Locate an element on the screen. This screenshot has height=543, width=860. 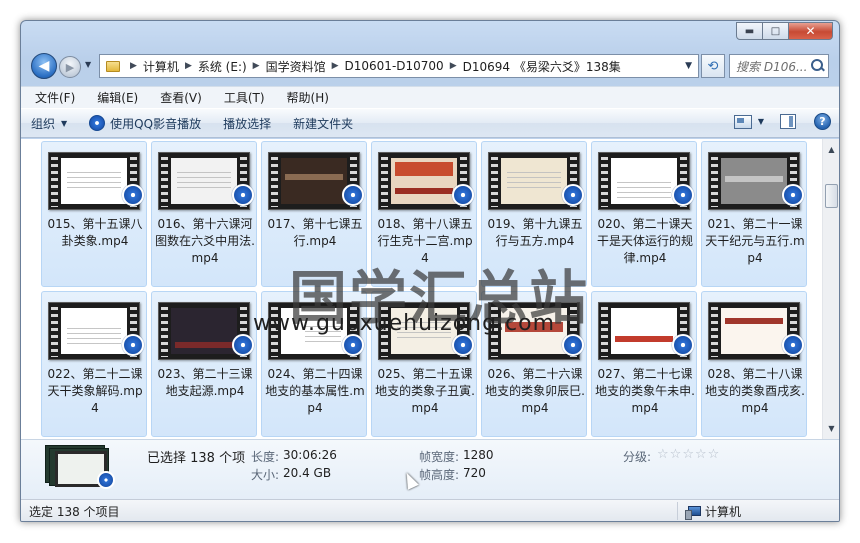
play-with-qq-button: 使用QQ影音播放 is located at coordinates (145, 123).